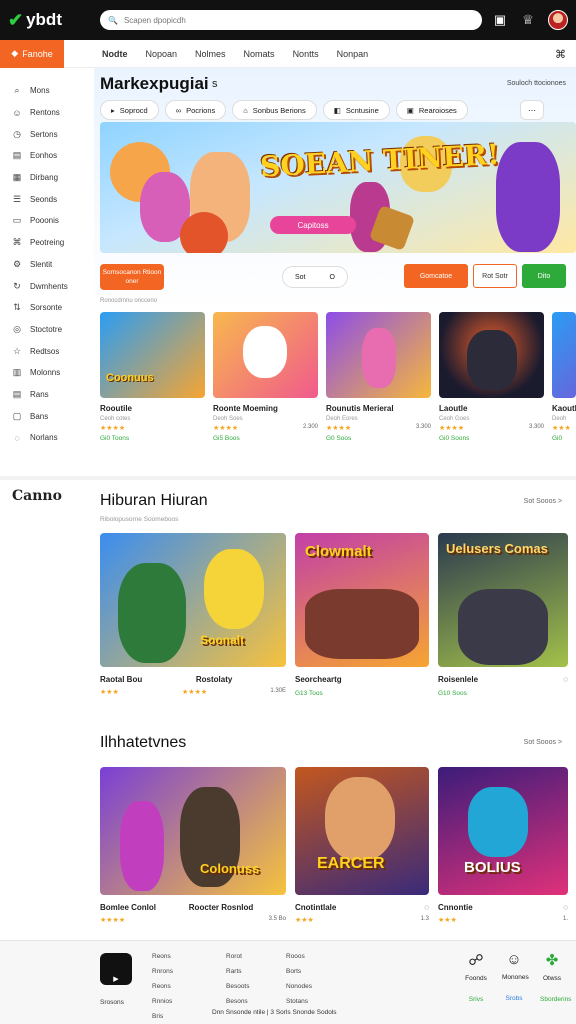 The height and width of the screenshot is (1024, 576). What do you see at coordinates (152, 613) in the screenshot?
I see `wizard-character` at bounding box center [152, 613].